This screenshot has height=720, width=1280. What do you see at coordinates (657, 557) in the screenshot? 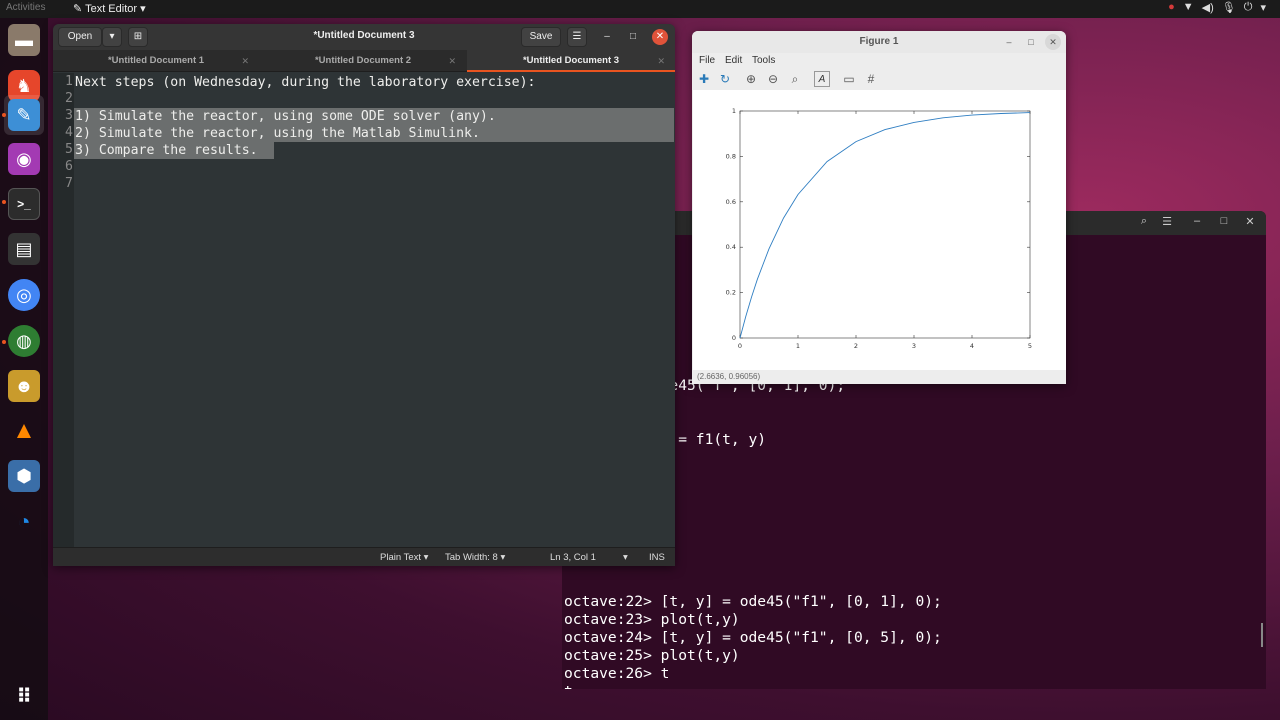
I see `insert-mode-indicator: INS` at bounding box center [657, 557].